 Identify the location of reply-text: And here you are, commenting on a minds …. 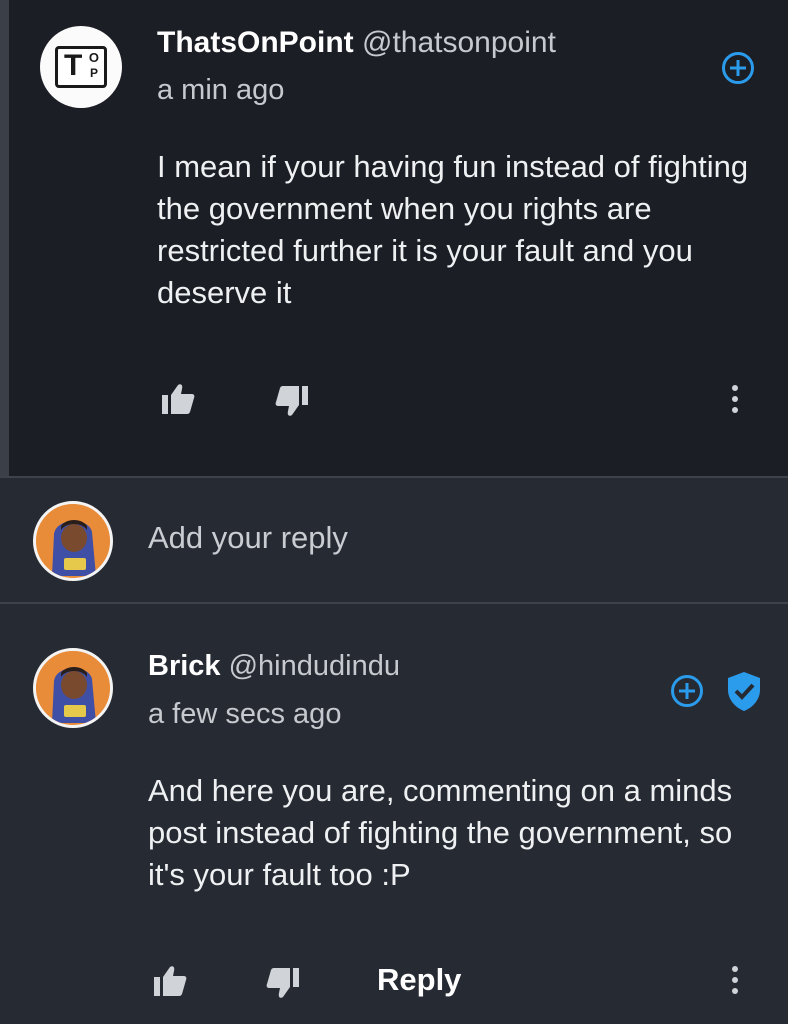
(440, 832).